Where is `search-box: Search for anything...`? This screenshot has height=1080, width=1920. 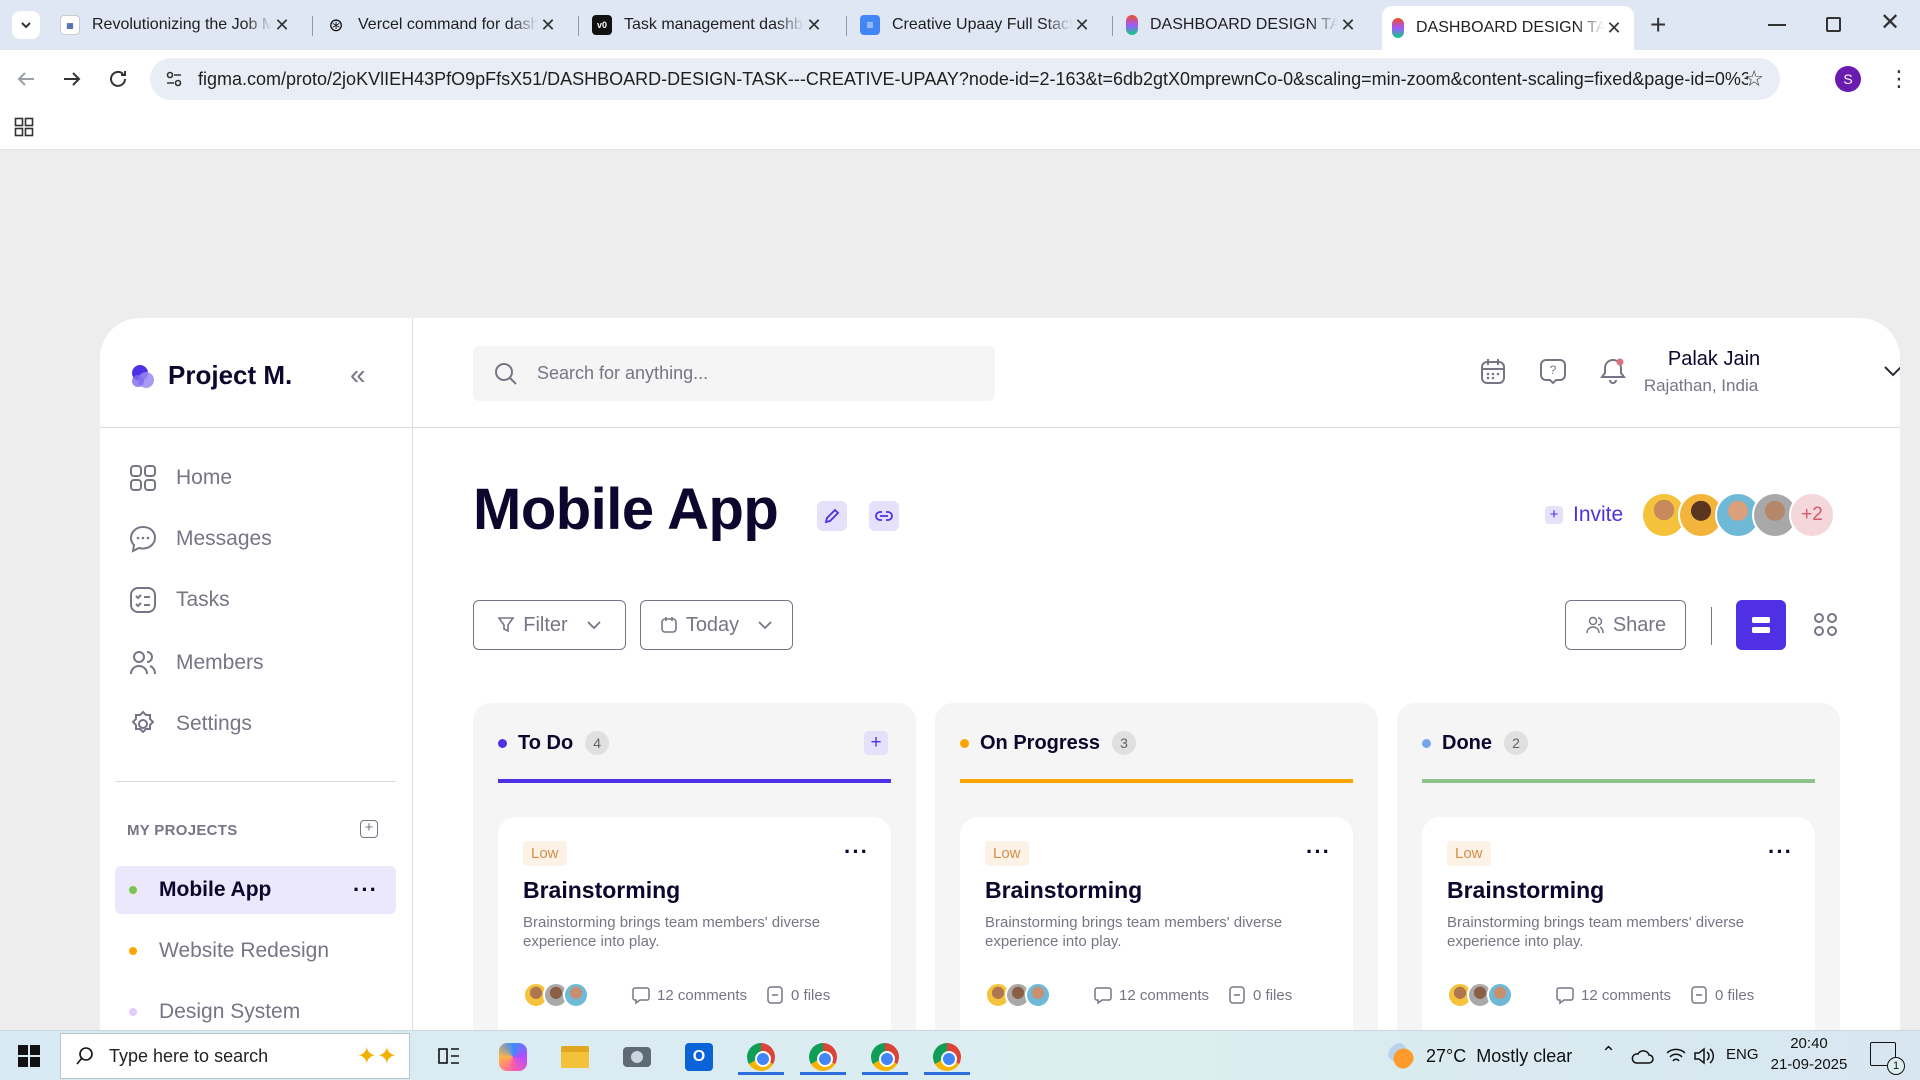 search-box: Search for anything... is located at coordinates (734, 373).